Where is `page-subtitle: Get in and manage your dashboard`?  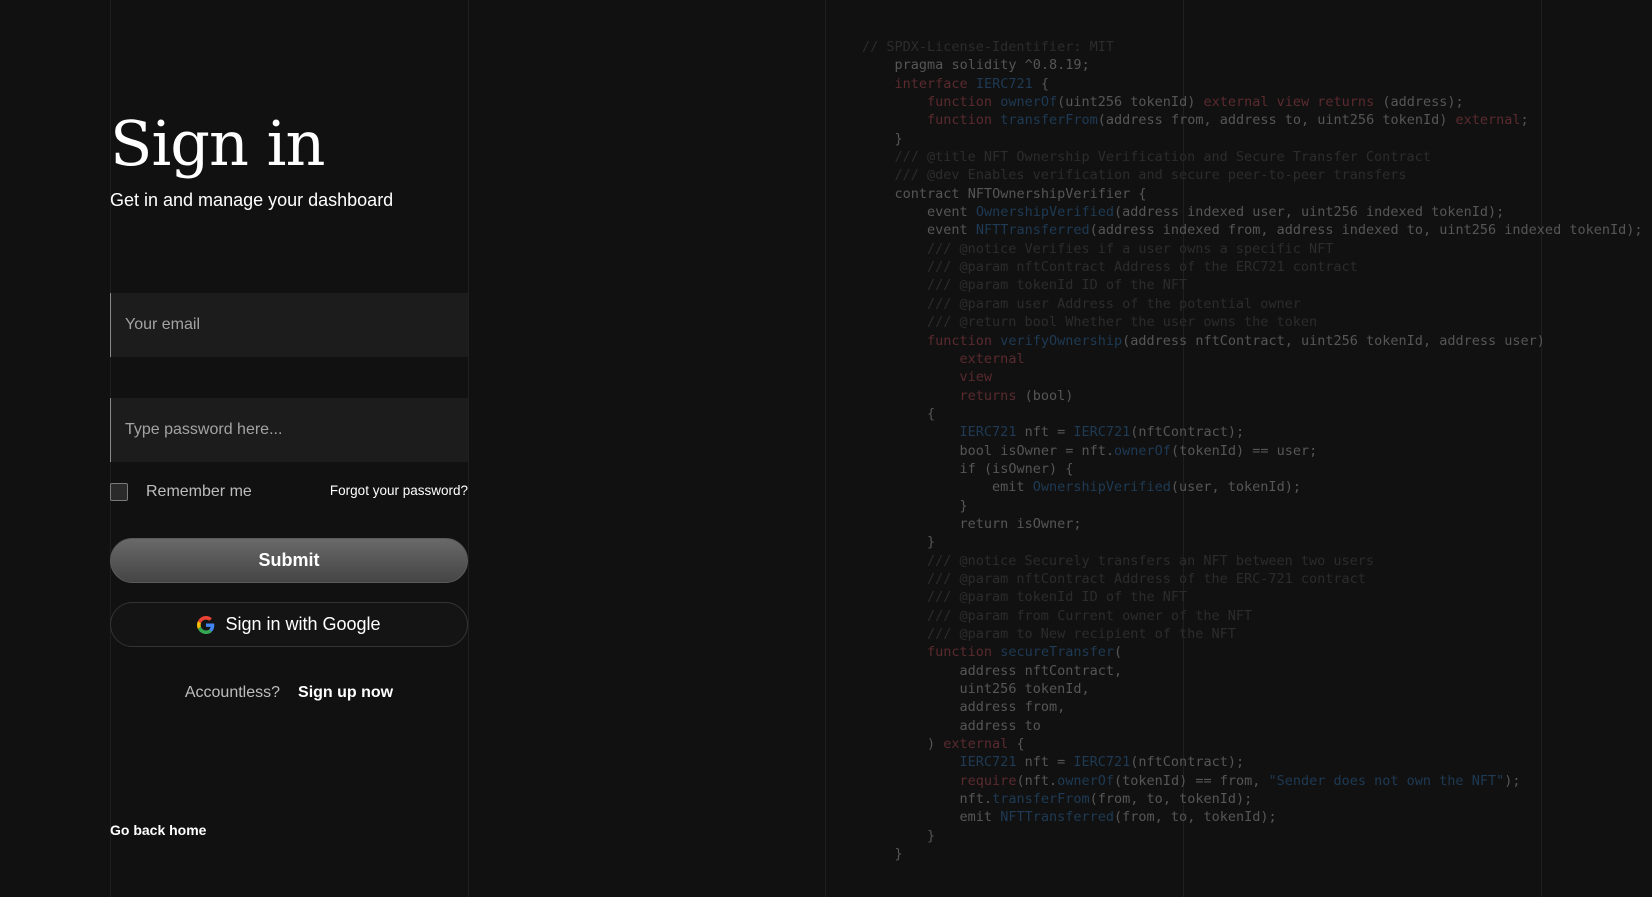
page-subtitle: Get in and manage your dashboard is located at coordinates (252, 200).